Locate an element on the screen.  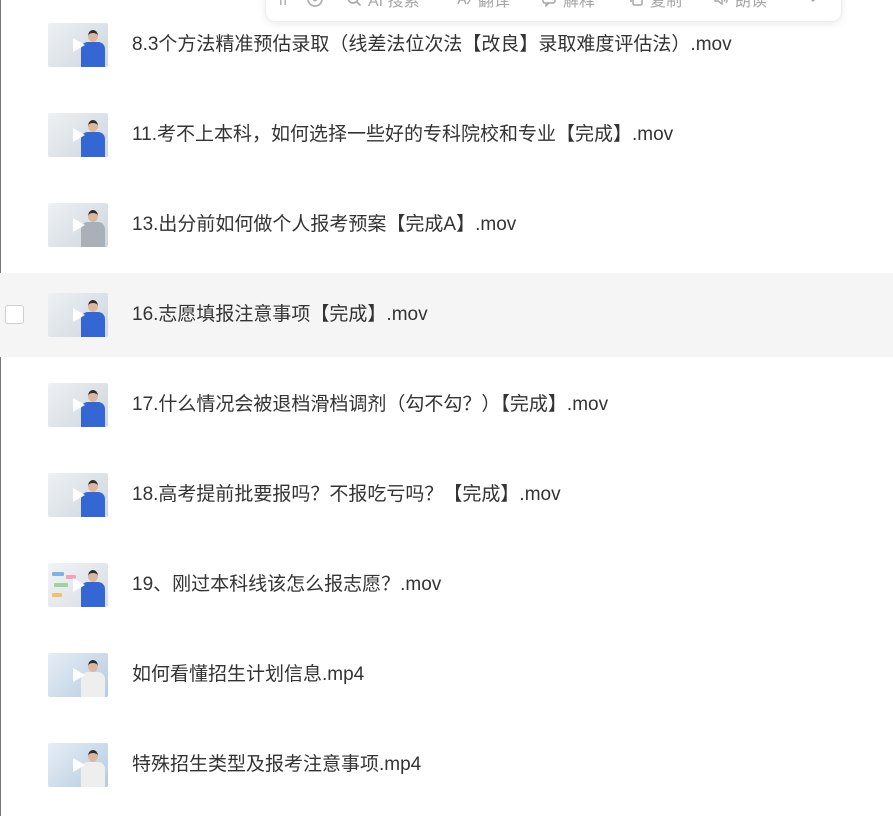
chevron-down-icon is located at coordinates (813, 10).